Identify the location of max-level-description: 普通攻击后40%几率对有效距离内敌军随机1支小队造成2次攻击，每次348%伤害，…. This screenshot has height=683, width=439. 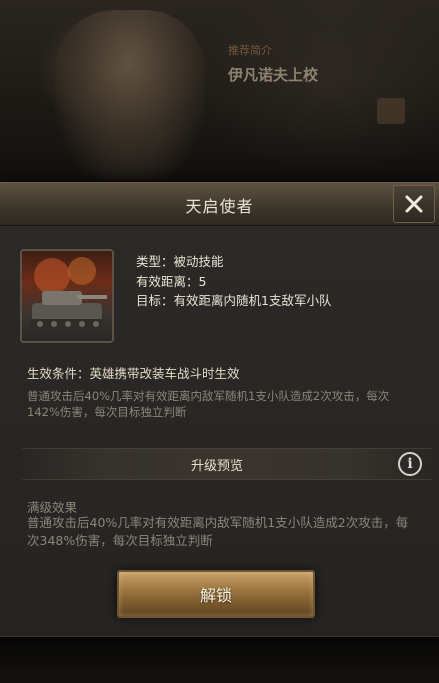
(218, 531).